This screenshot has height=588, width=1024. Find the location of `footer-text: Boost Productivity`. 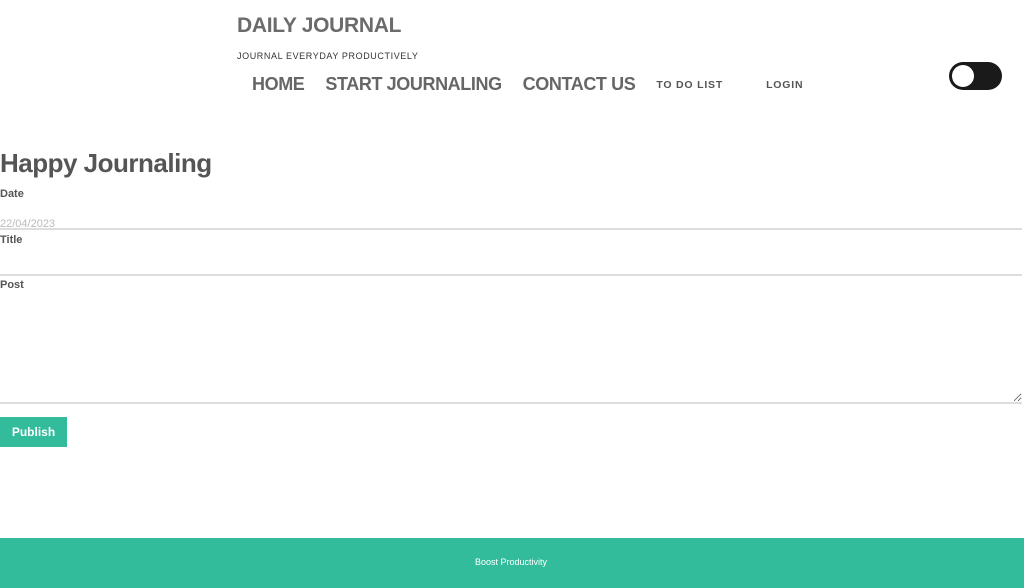

footer-text: Boost Productivity is located at coordinates (511, 562).